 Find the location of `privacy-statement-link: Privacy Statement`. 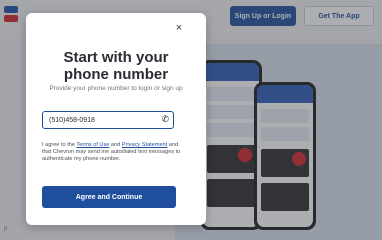

privacy-statement-link: Privacy Statement is located at coordinates (144, 145).